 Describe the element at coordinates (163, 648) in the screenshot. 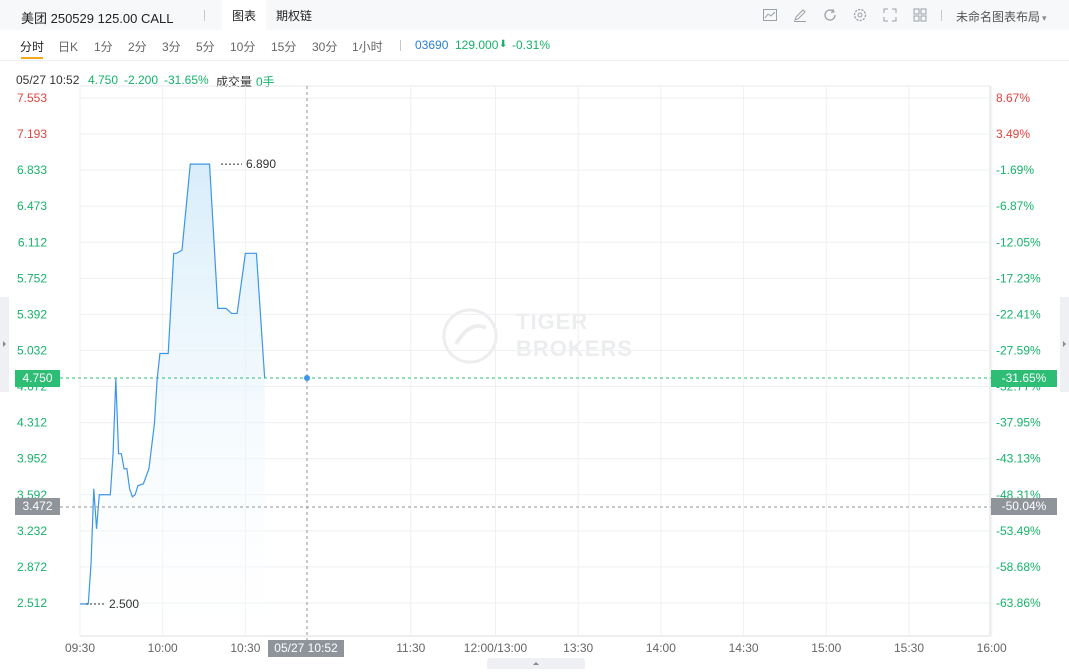

I see `x-tick-label: 10:00` at that location.